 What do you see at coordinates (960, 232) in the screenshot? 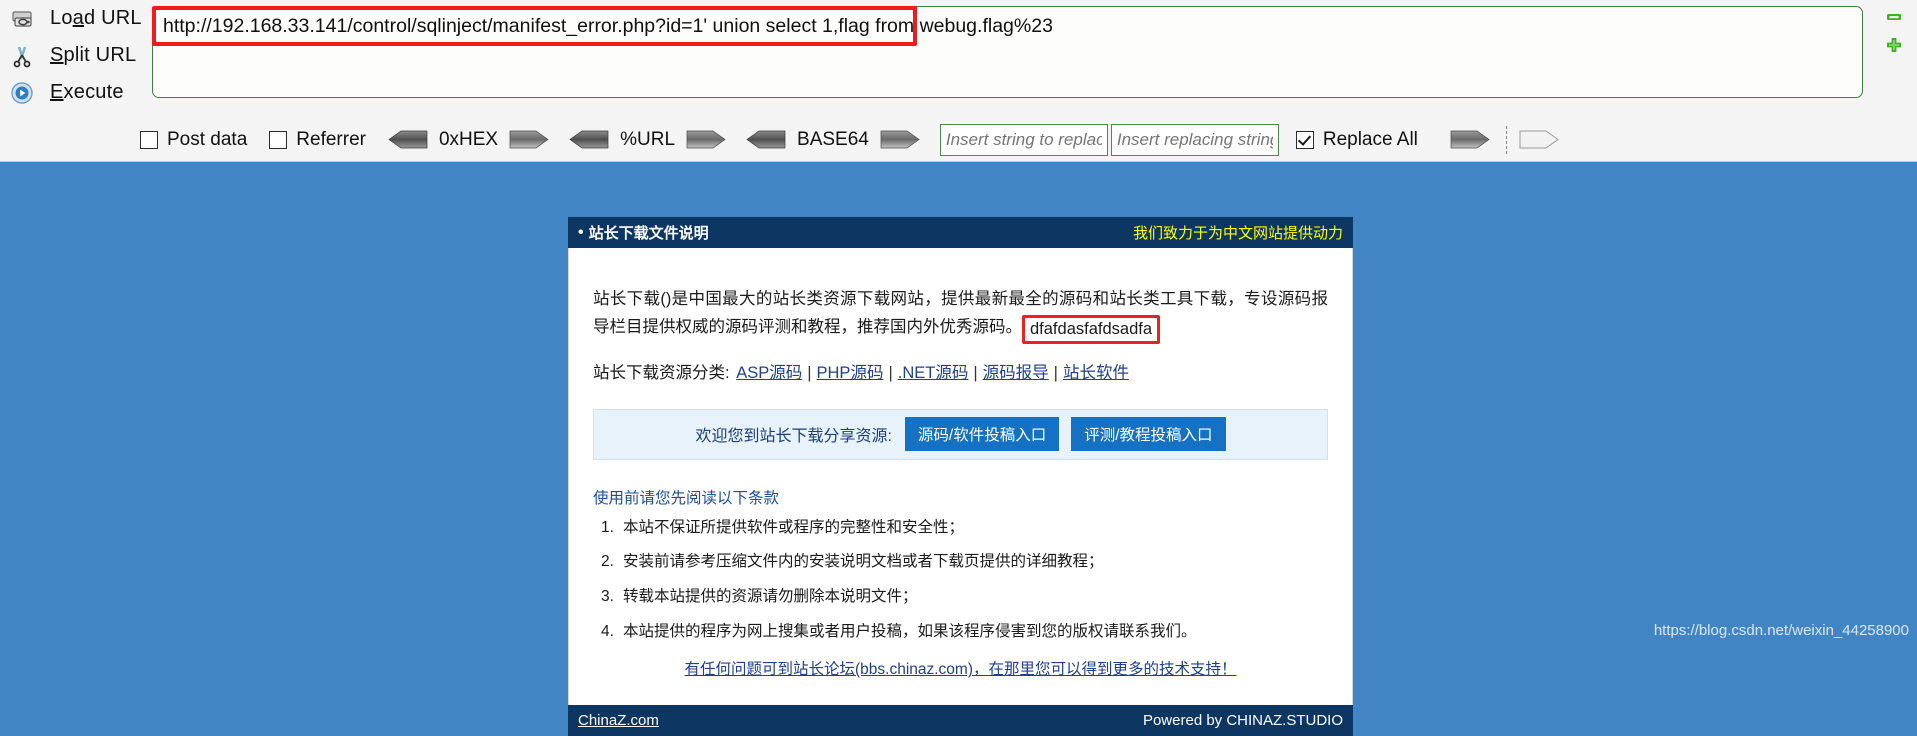
I see `card-header: • 站长下载文件说明 我们致力于为中文网站提供动力` at bounding box center [960, 232].